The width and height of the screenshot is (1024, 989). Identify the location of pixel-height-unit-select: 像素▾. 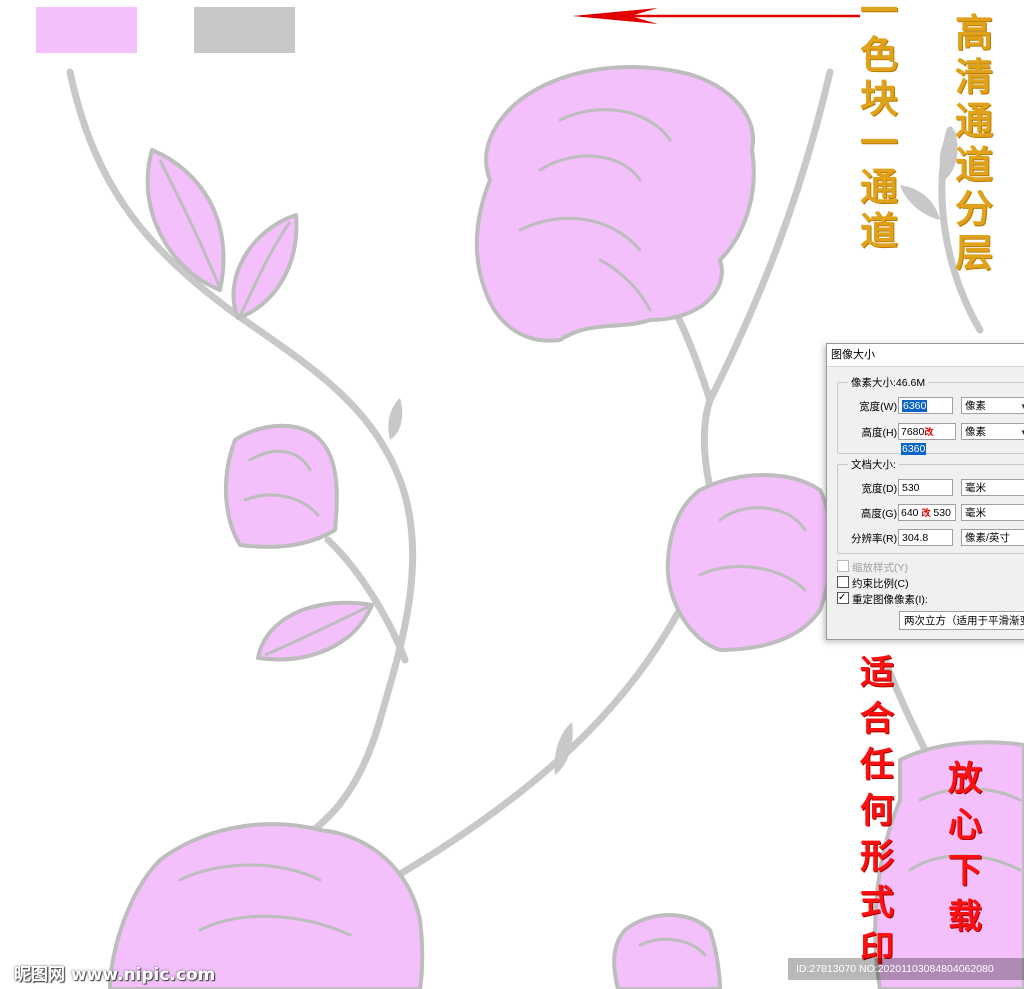
(992, 431).